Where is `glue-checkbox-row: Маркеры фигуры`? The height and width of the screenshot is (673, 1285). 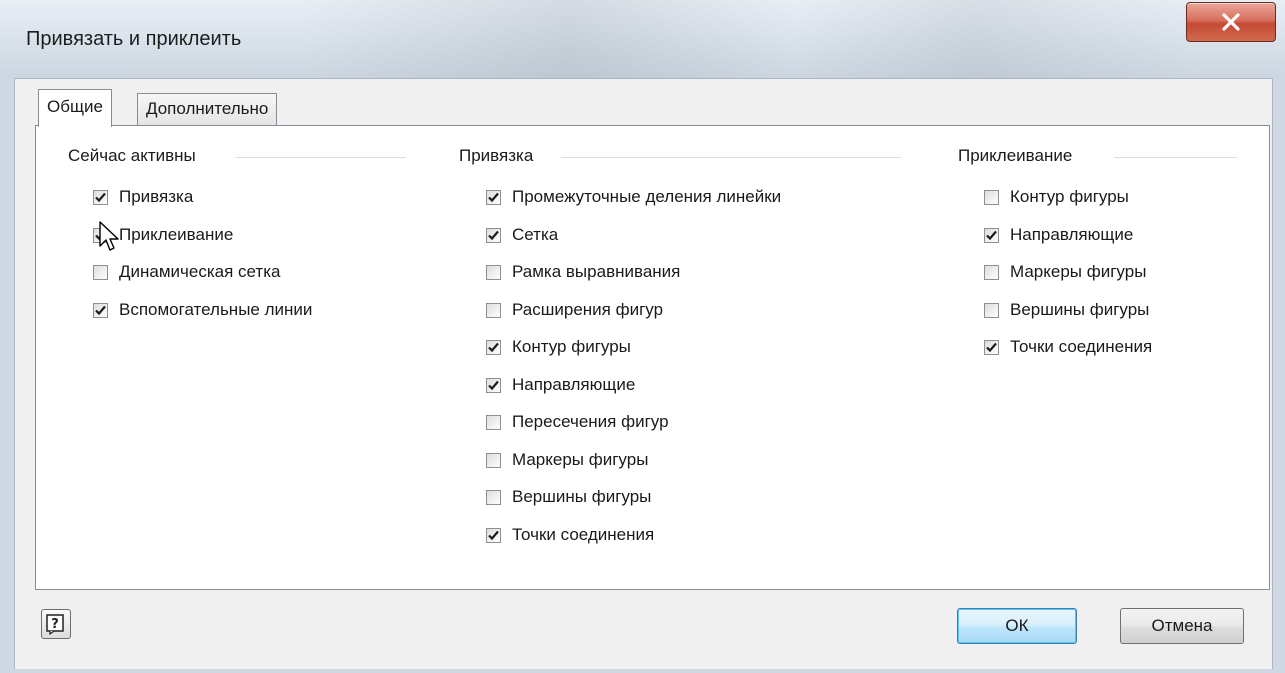 glue-checkbox-row: Маркеры фигуры is located at coordinates (1065, 272).